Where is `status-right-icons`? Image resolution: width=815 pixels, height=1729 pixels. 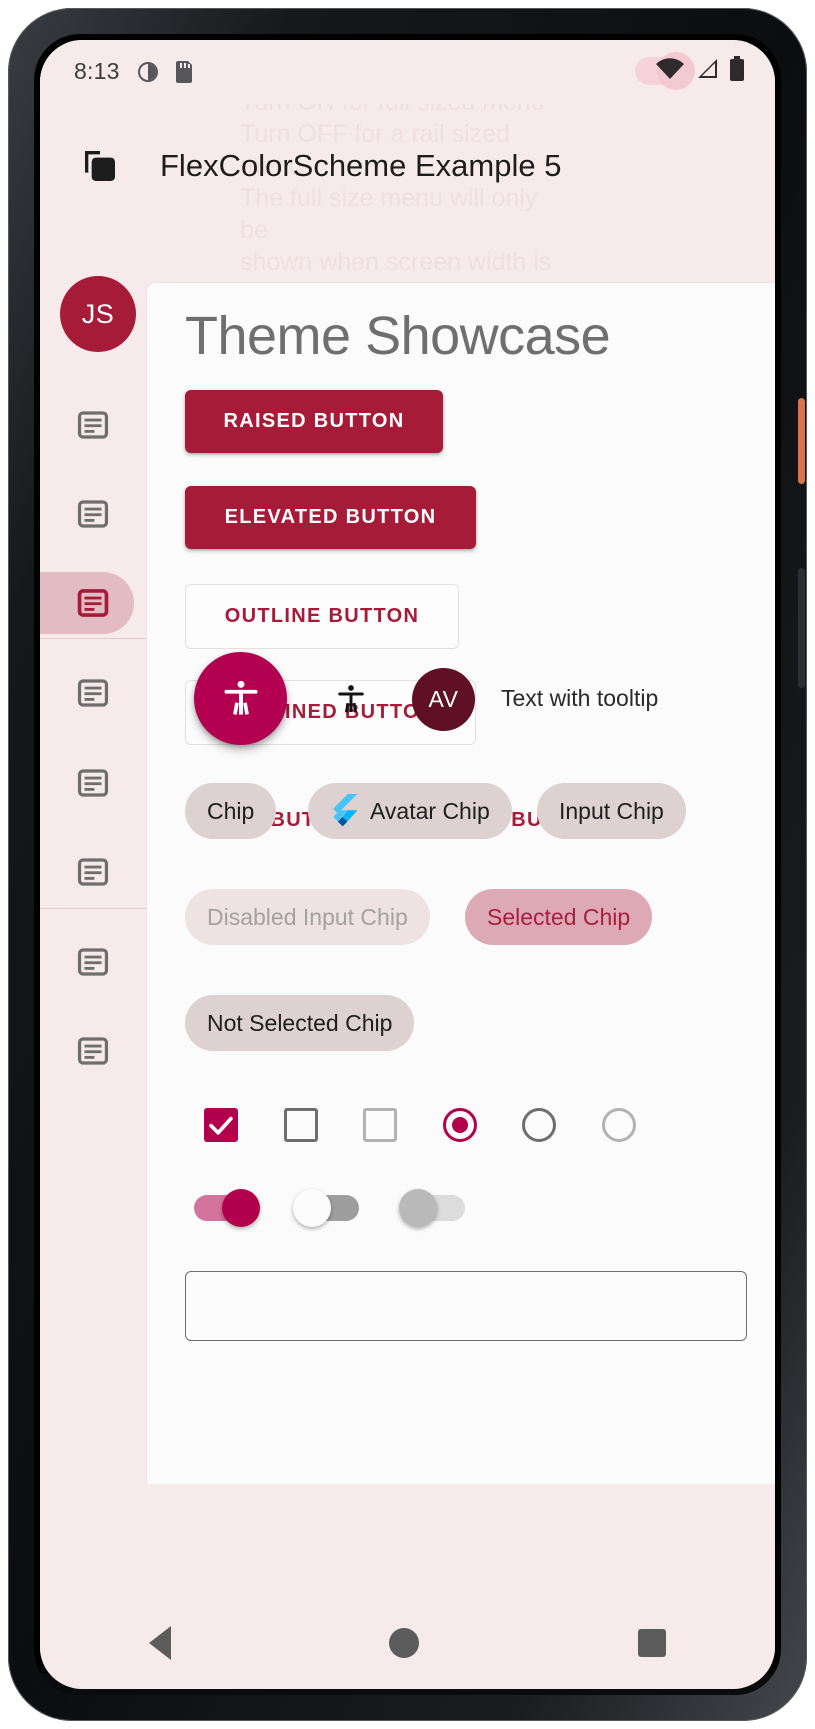 status-right-icons is located at coordinates (700, 69).